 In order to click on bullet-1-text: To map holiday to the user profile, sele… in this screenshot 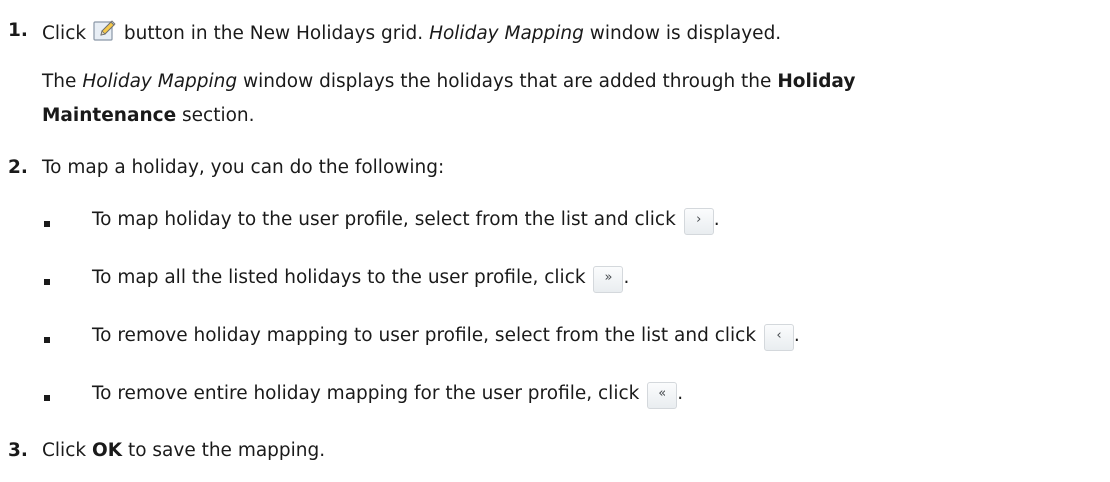, I will do `click(384, 219)`.